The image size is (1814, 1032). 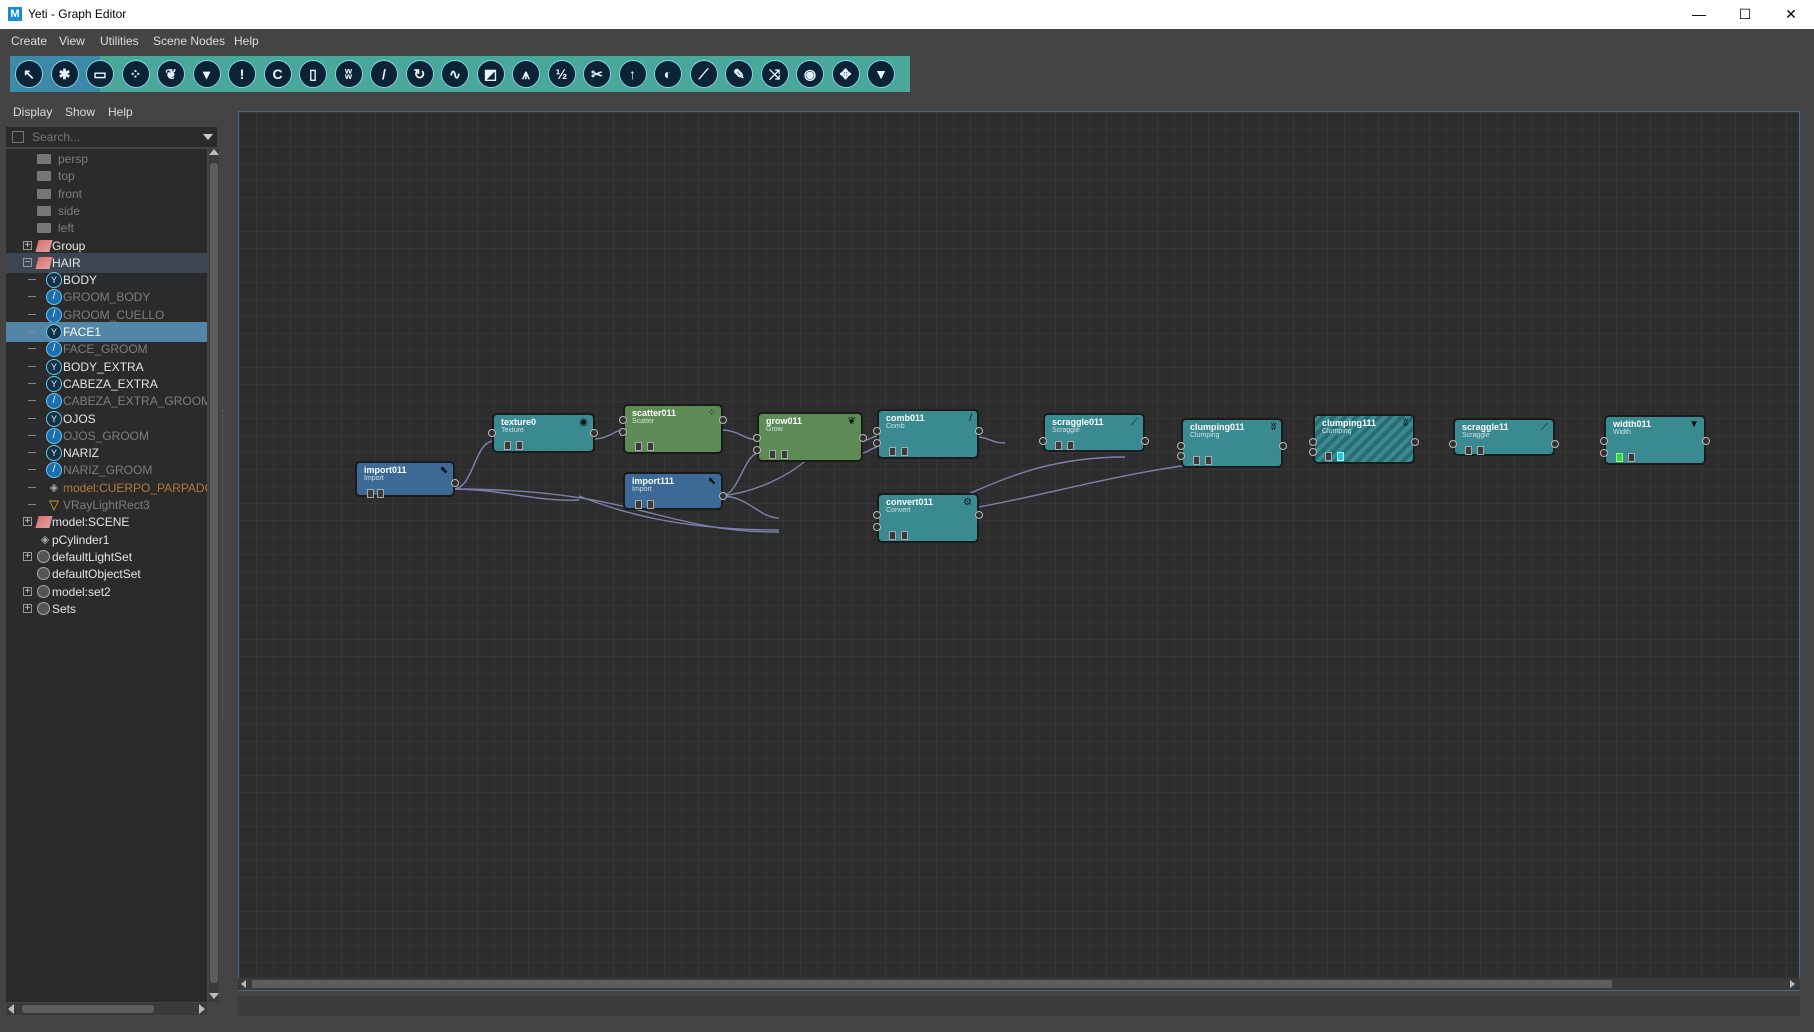 What do you see at coordinates (810, 74) in the screenshot?
I see `palette-tool-button: ◉` at bounding box center [810, 74].